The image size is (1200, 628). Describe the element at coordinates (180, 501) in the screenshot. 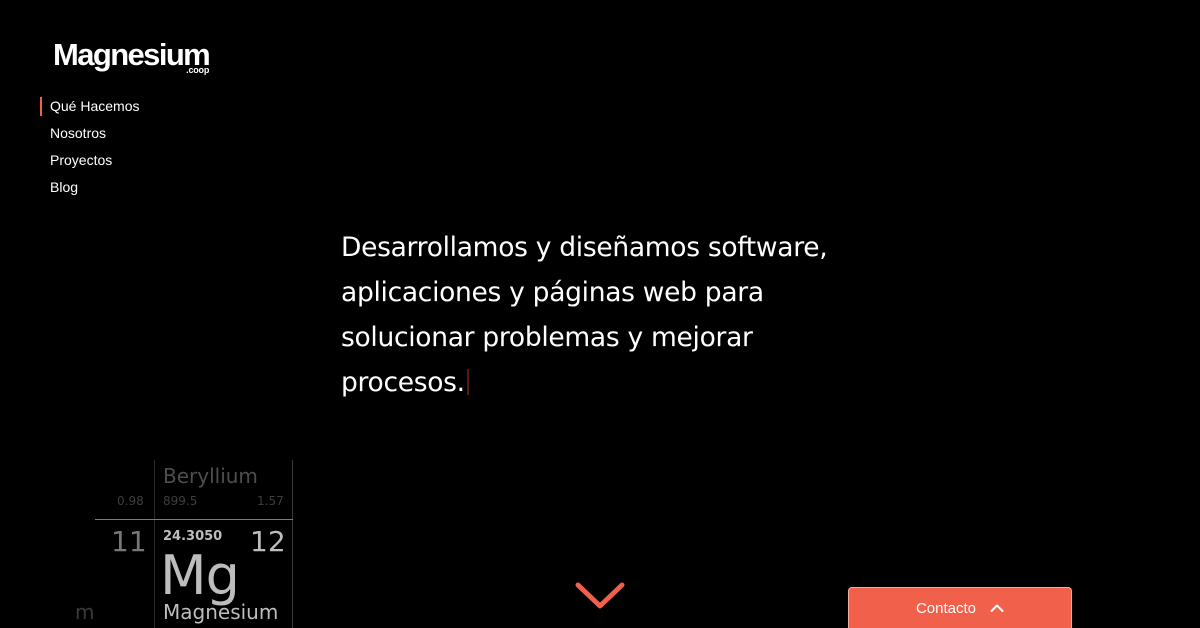

I see `beryllium-melting-point: 899.5` at that location.